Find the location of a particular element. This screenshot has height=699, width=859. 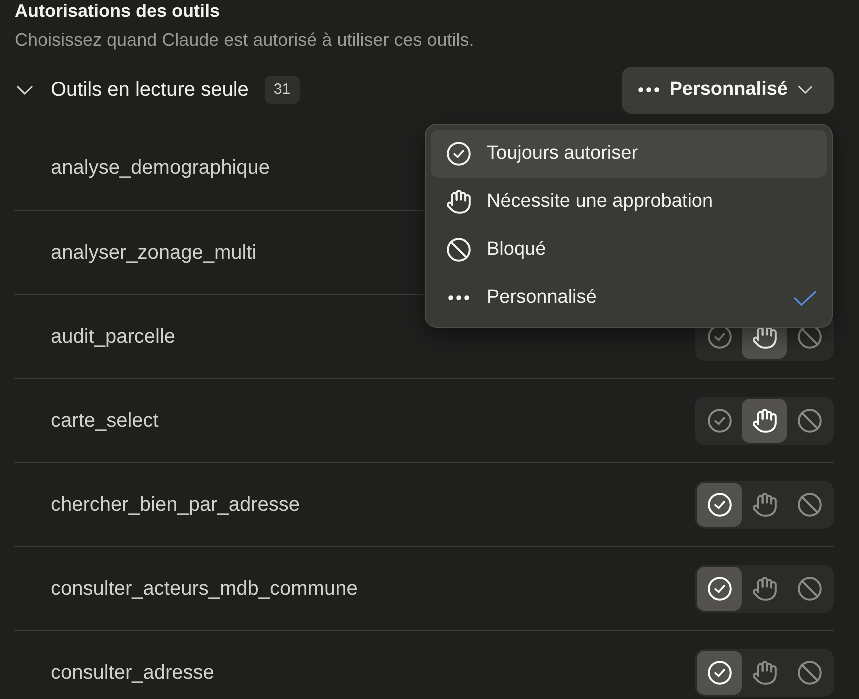

tool-name: carte_select is located at coordinates (105, 421).